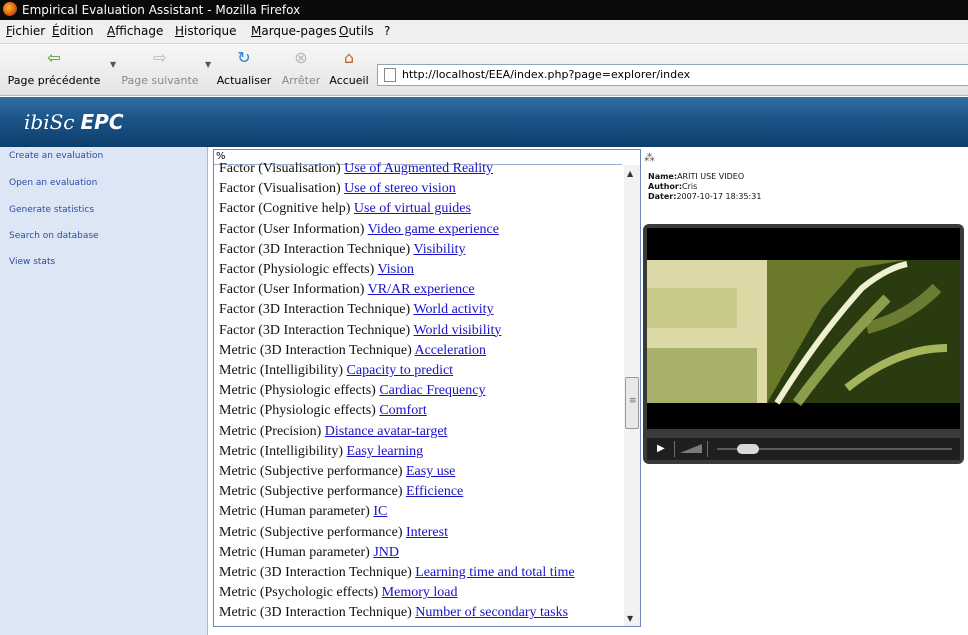 Image resolution: width=968 pixels, height=635 pixels. What do you see at coordinates (673, 186) in the screenshot?
I see `detail-author-row: Author:Cris` at bounding box center [673, 186].